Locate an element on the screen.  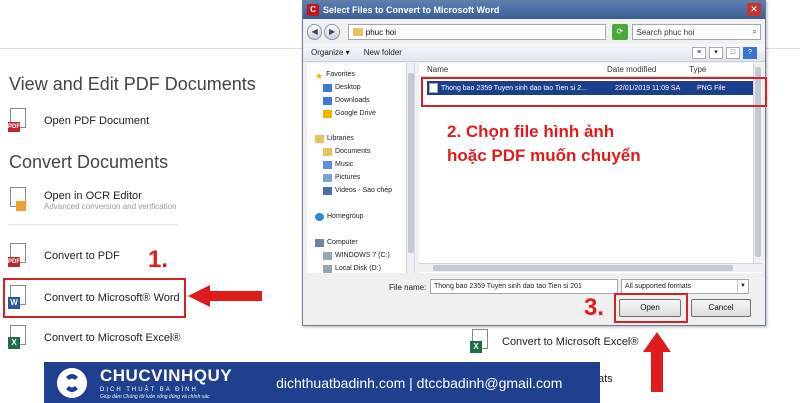
brand-subtitle: DỊCH THUẬT BA ĐÌNH is located at coordinates (149, 389).